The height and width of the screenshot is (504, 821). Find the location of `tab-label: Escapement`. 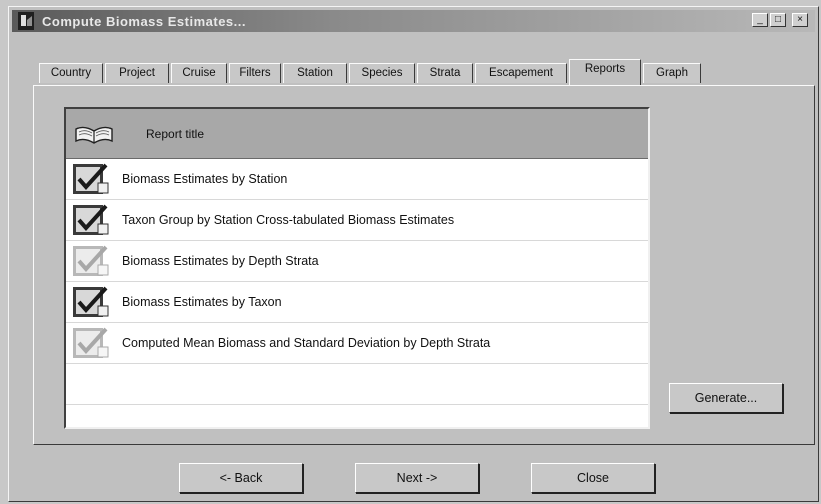

tab-label: Escapement is located at coordinates (521, 73).